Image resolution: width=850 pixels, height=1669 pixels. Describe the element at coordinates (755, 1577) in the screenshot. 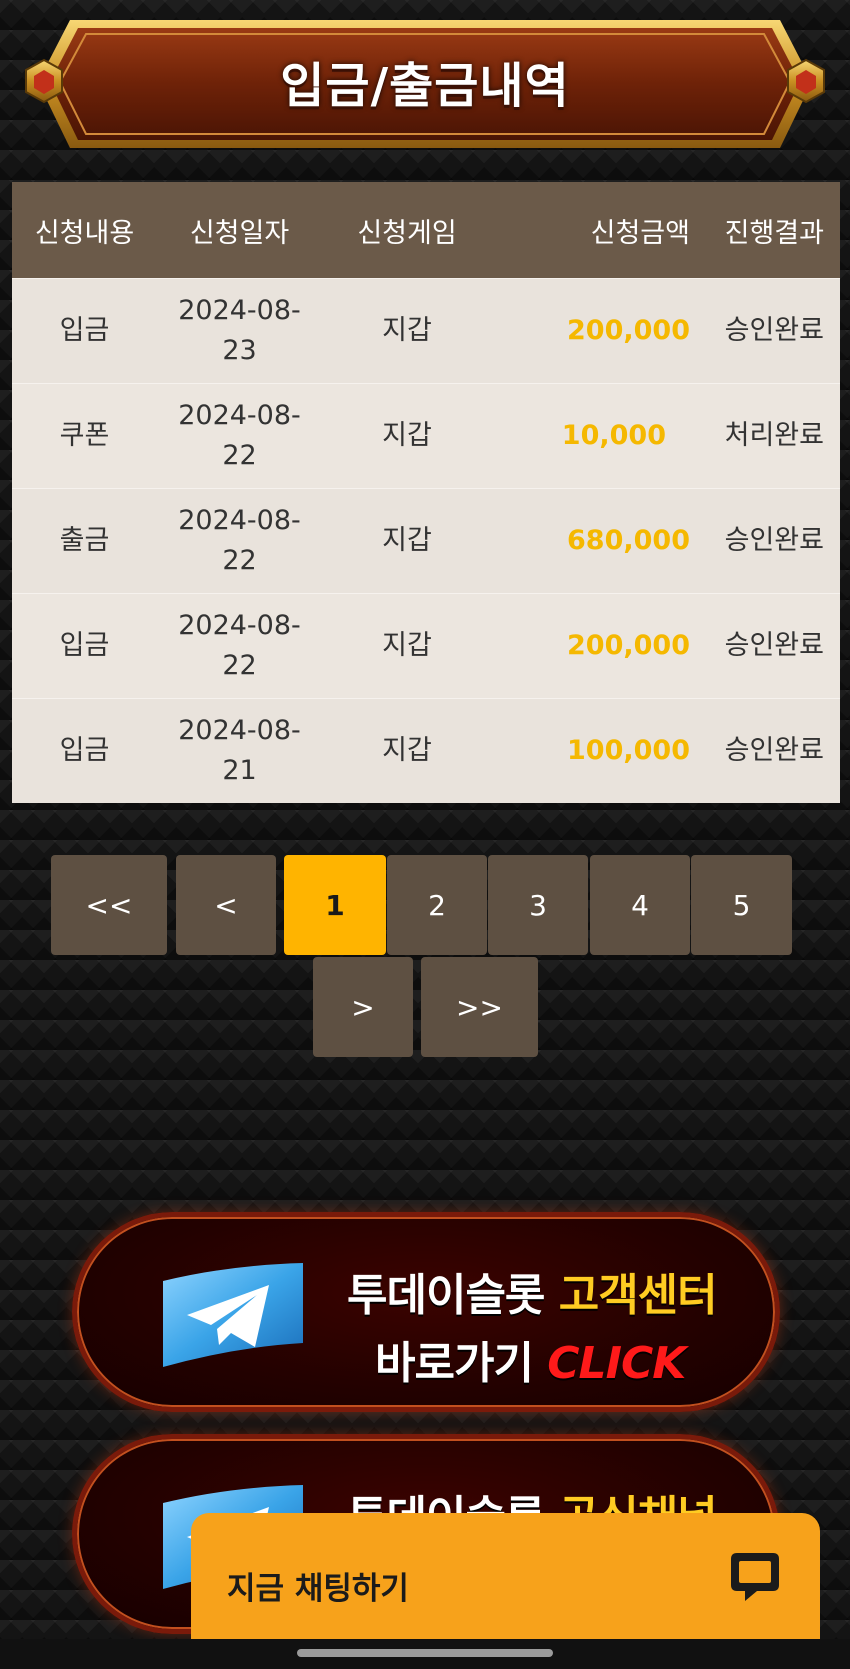

I see `chat-bubble-icon` at that location.